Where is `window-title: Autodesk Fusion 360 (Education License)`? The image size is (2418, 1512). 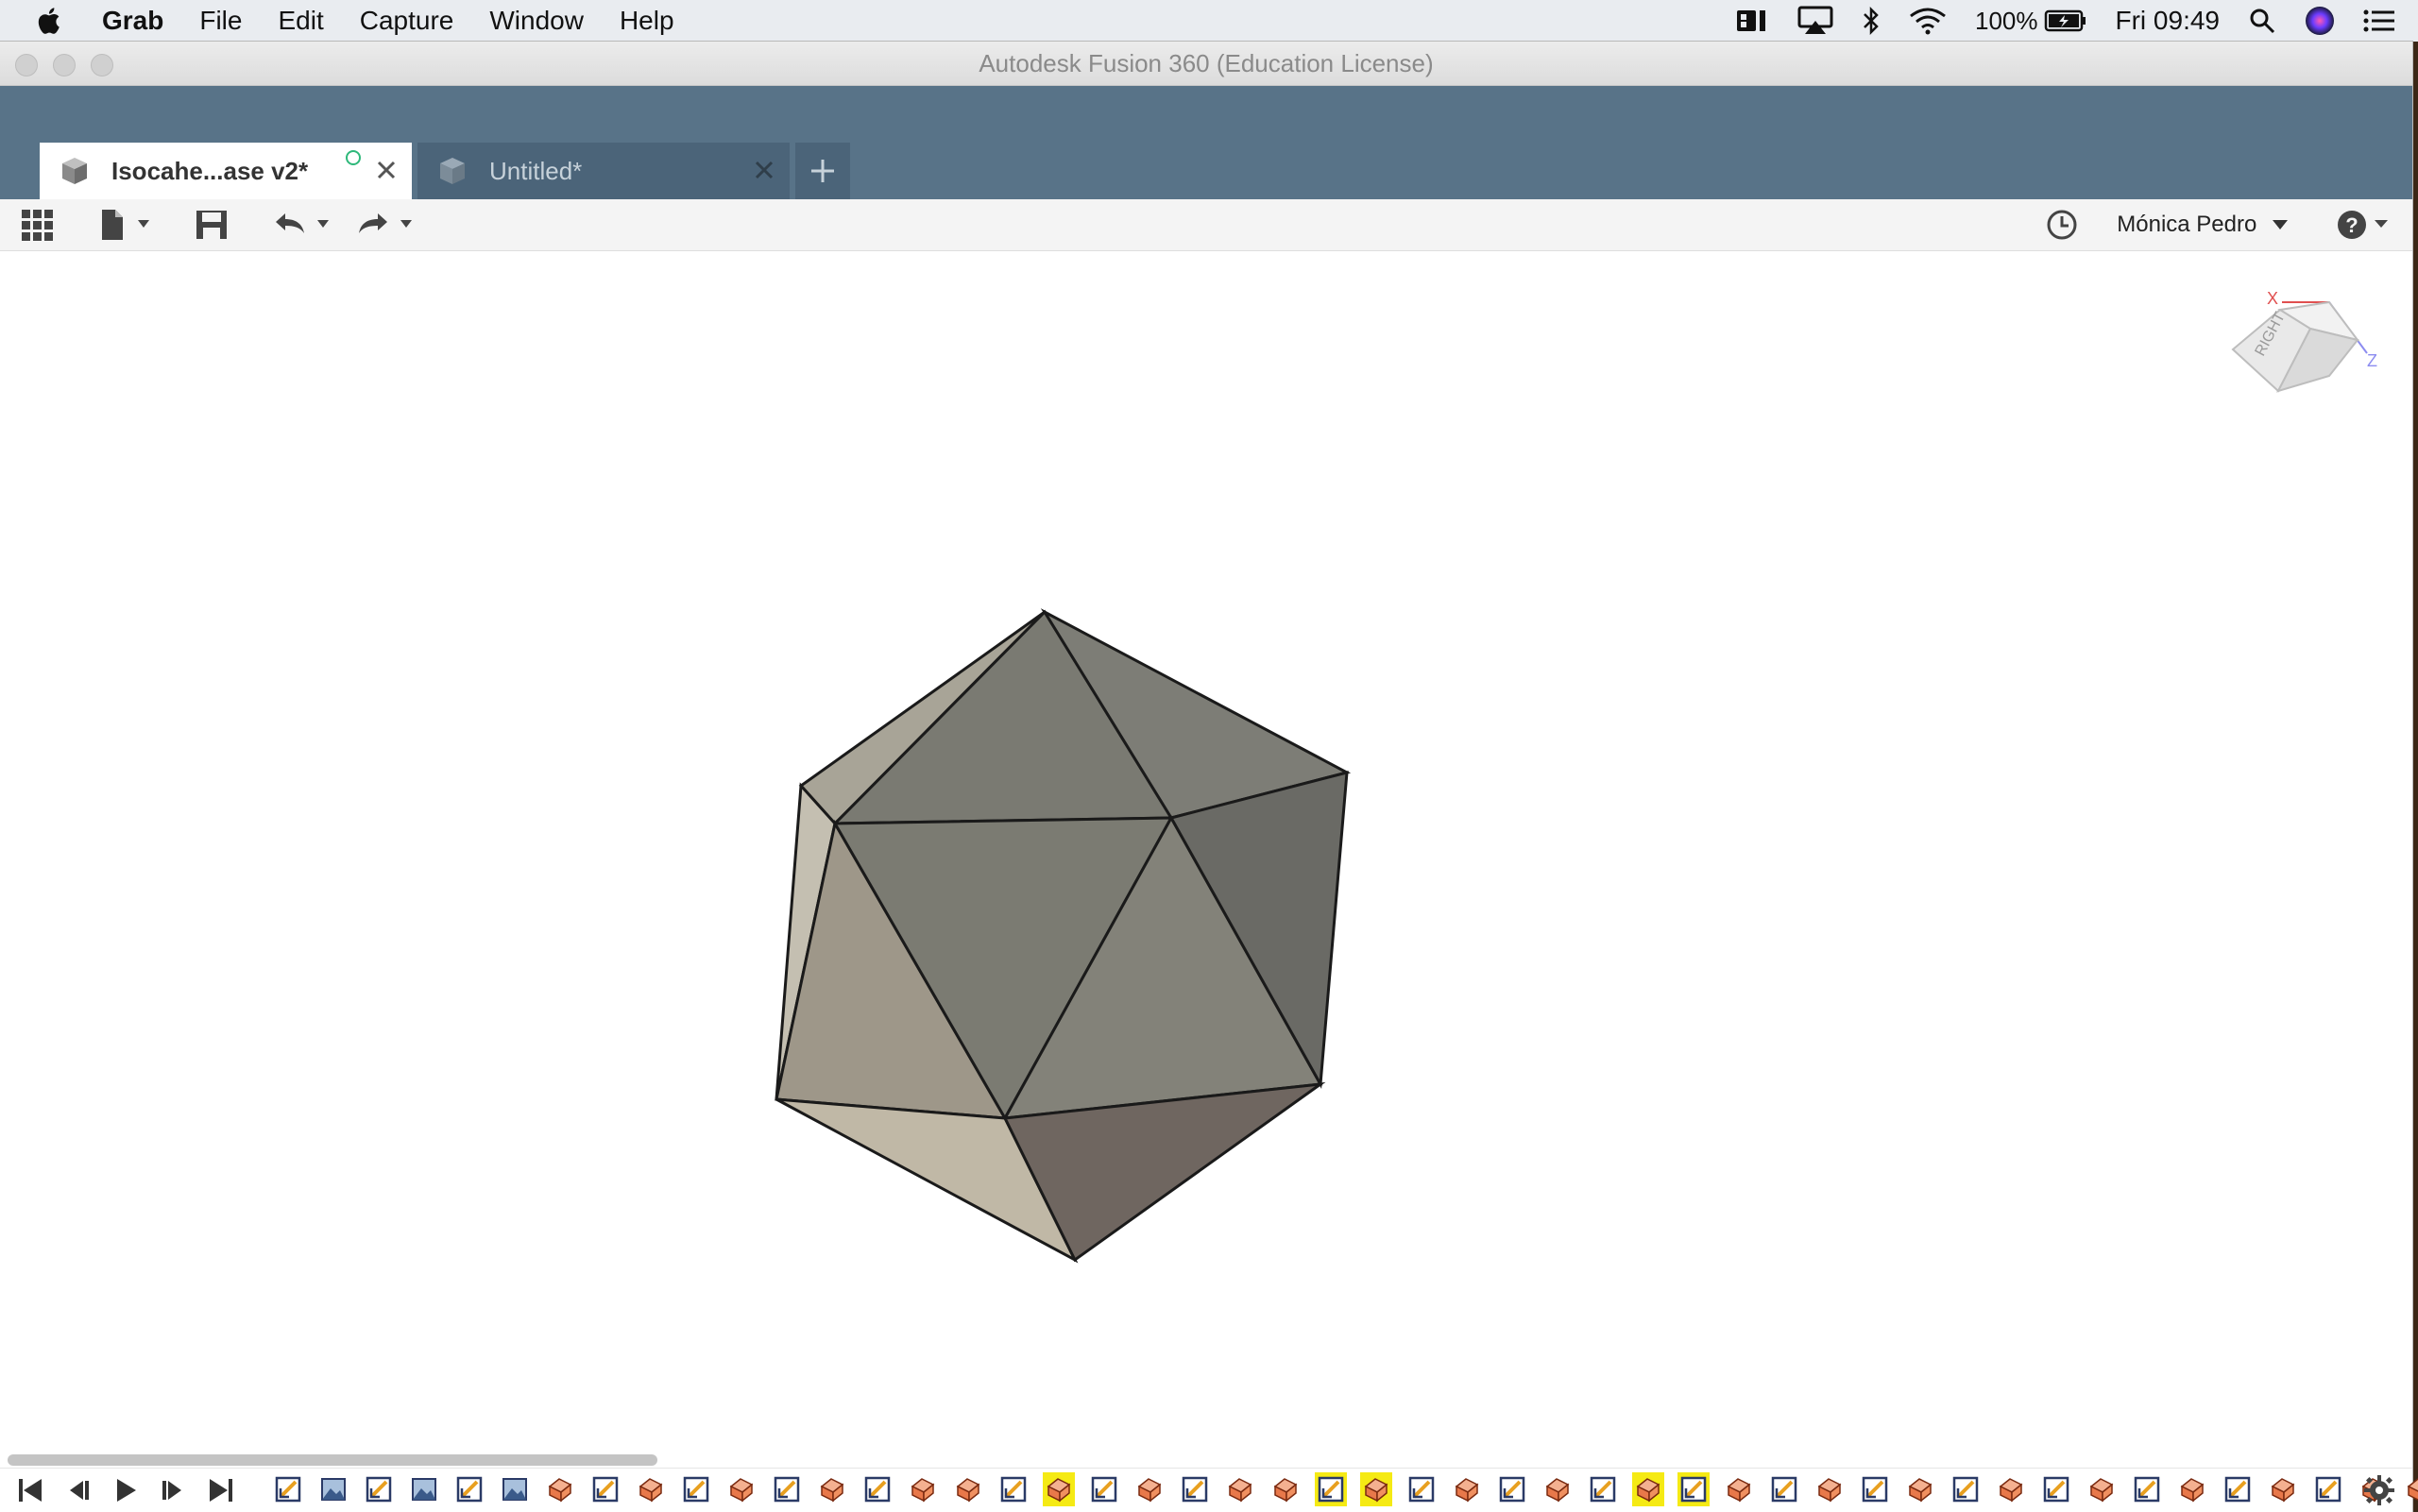
window-title: Autodesk Fusion 360 (Education License) is located at coordinates (1206, 63).